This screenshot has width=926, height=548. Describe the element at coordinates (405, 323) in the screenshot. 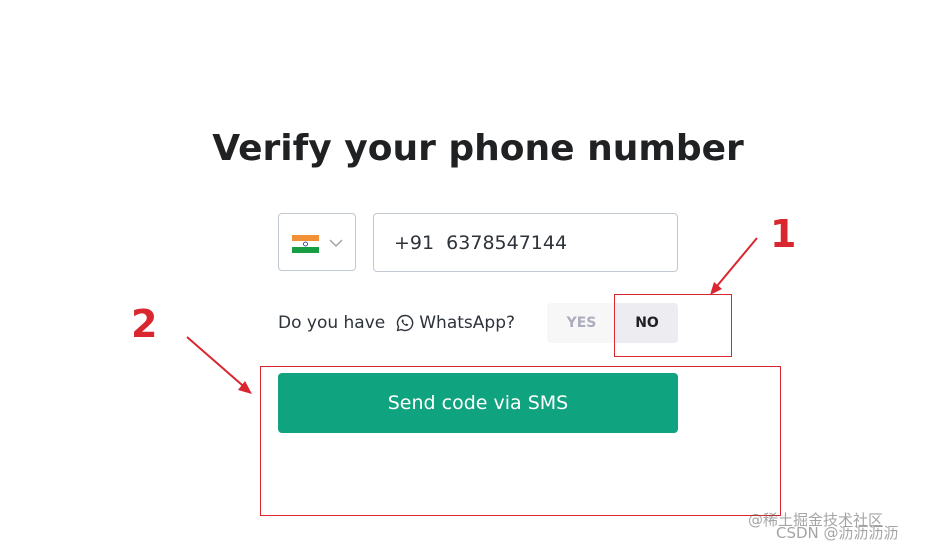

I see `whatsapp-icon` at that location.